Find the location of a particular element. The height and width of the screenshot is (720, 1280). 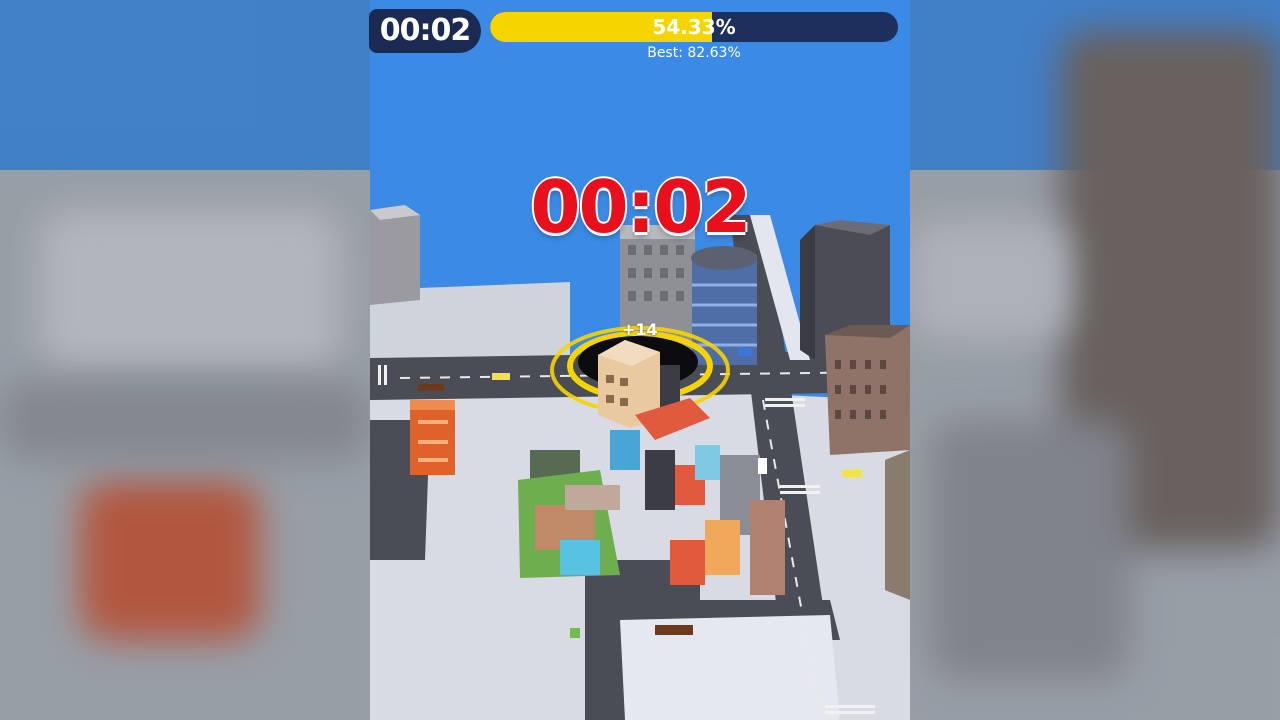

progress-bar: 54.33% is located at coordinates (694, 27).